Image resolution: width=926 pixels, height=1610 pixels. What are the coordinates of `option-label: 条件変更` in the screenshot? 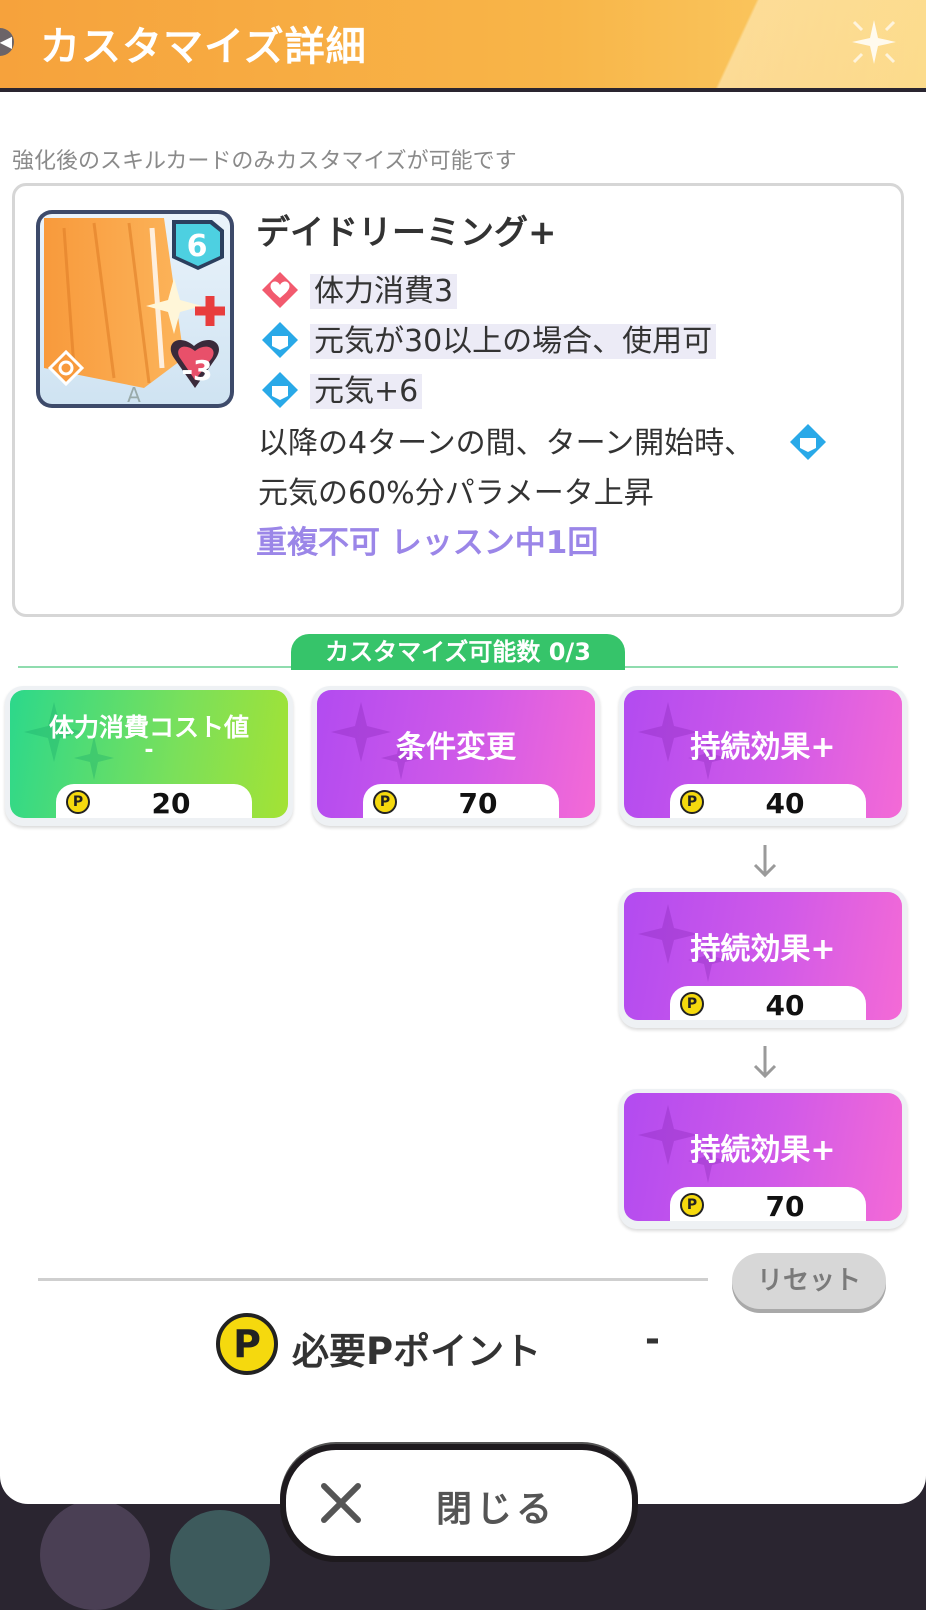 It's located at (456, 747).